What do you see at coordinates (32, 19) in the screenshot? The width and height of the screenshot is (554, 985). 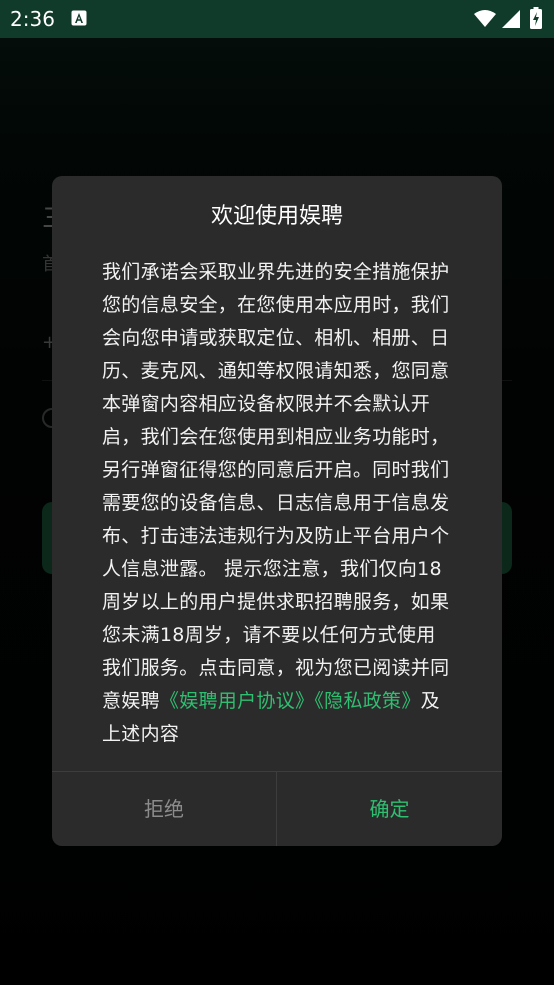 I see `status-time: 2:36` at bounding box center [32, 19].